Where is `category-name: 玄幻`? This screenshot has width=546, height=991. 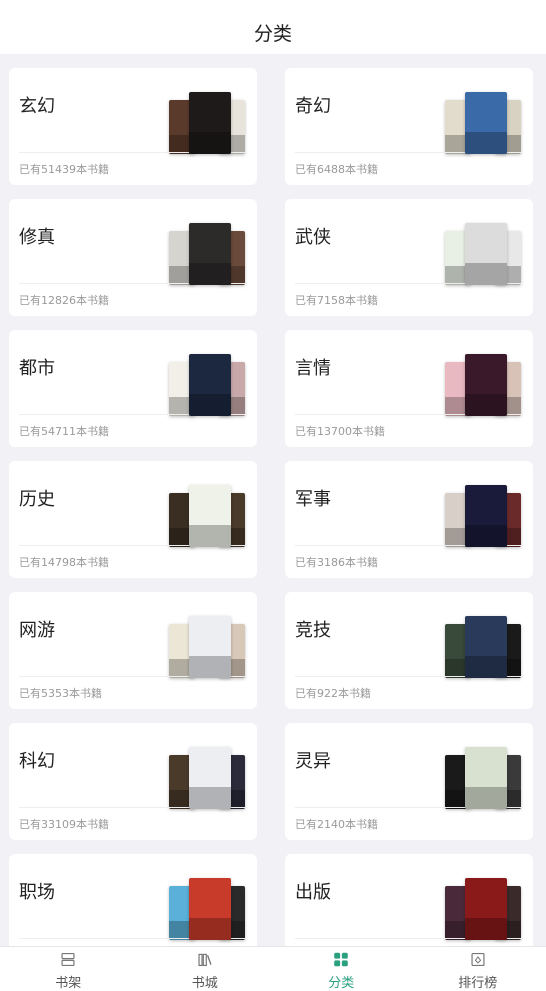
category-name: 玄幻 is located at coordinates (37, 106).